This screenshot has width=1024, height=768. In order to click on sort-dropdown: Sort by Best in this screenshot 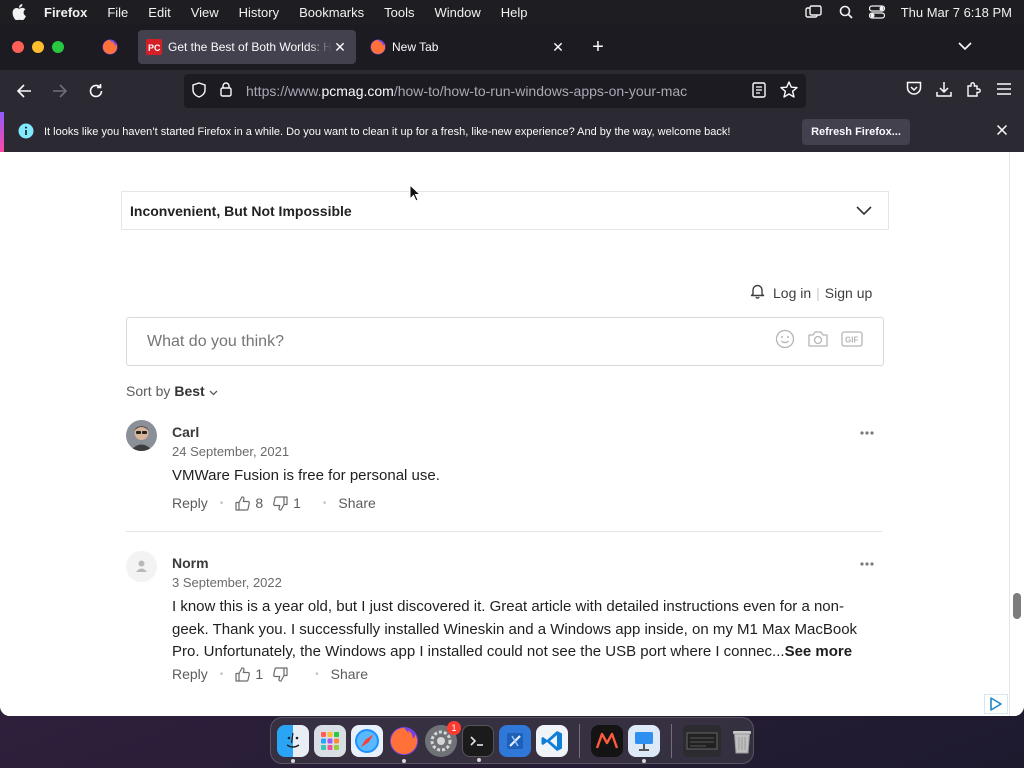, I will do `click(172, 391)`.